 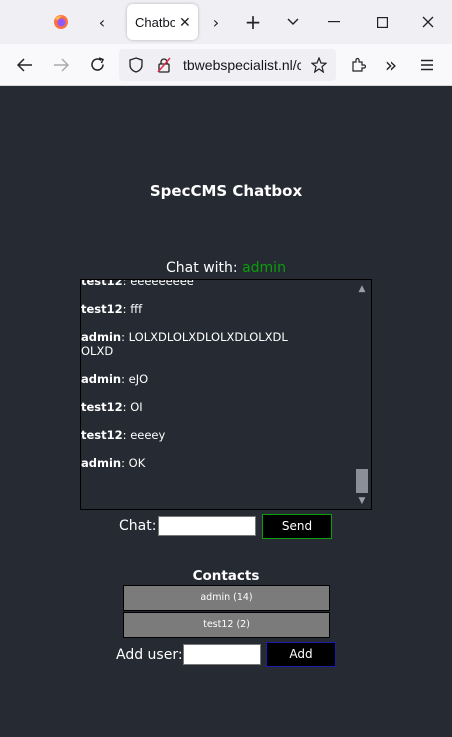 What do you see at coordinates (253, 22) in the screenshot?
I see `new-tab-icon: +` at bounding box center [253, 22].